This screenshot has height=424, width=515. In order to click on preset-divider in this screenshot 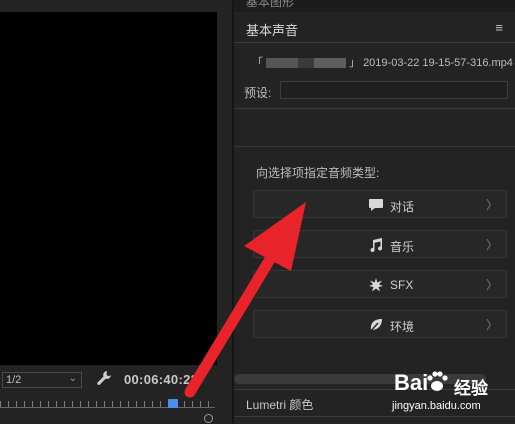, I will do `click(374, 108)`.